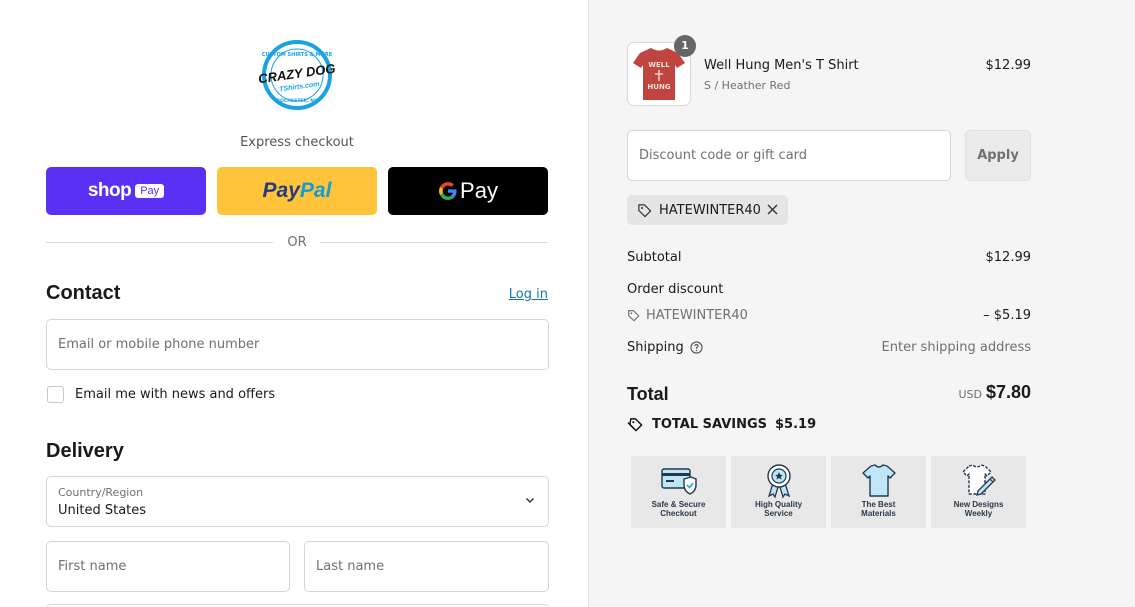  Describe the element at coordinates (150, 191) in the screenshot. I see `shop-pay-tag: Pay` at that location.